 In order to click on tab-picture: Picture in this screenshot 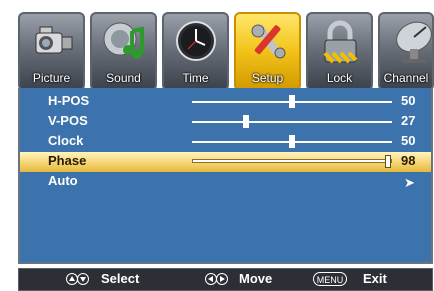, I will do `click(51, 51)`.